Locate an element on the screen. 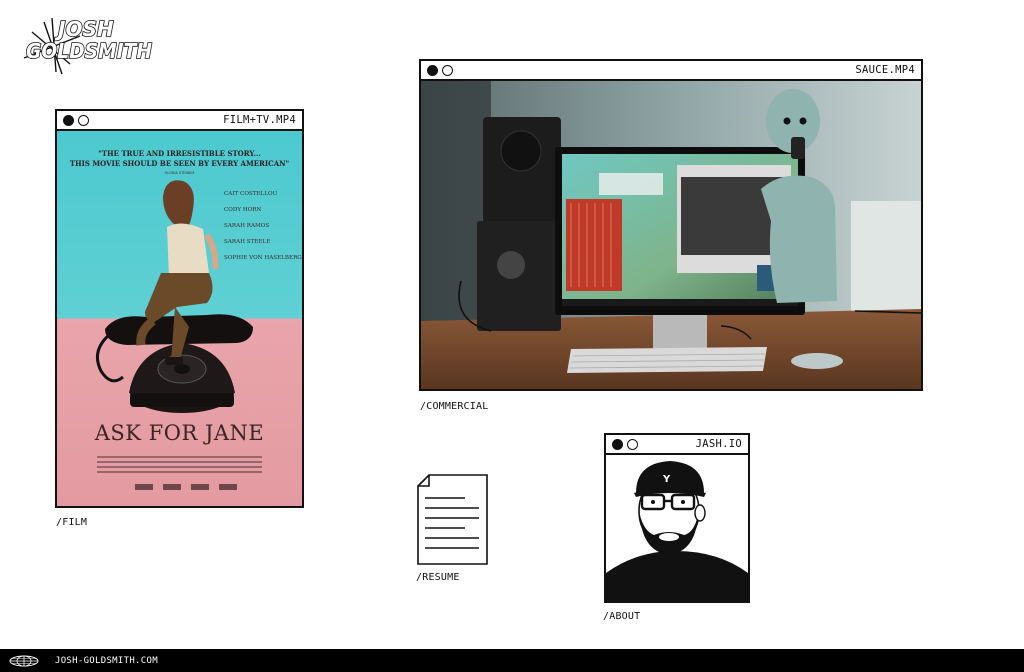 Image resolution: width=1024 pixels, height=672 pixels. site-logo: JOSH GOLDSMITH is located at coordinates (89, 46).